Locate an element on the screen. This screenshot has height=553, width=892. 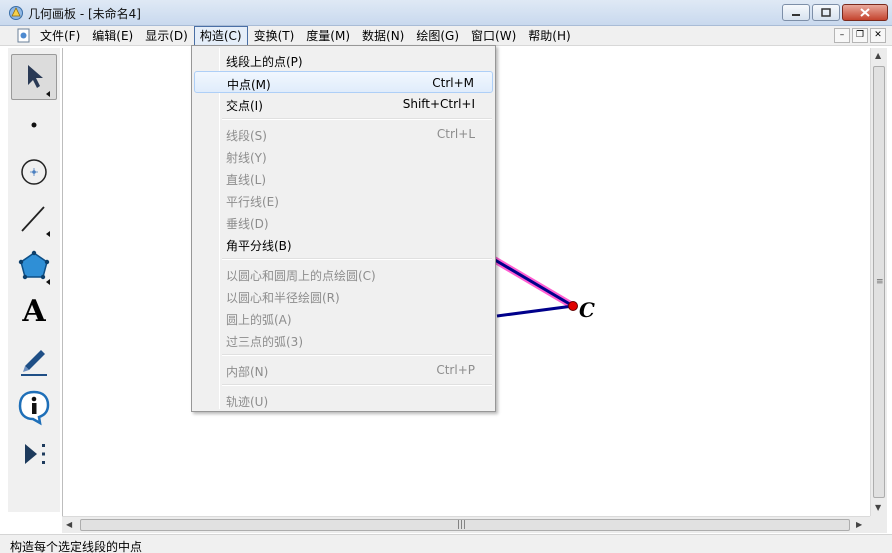
menu-item-label: 平行线(E) is located at coordinates (252, 202).